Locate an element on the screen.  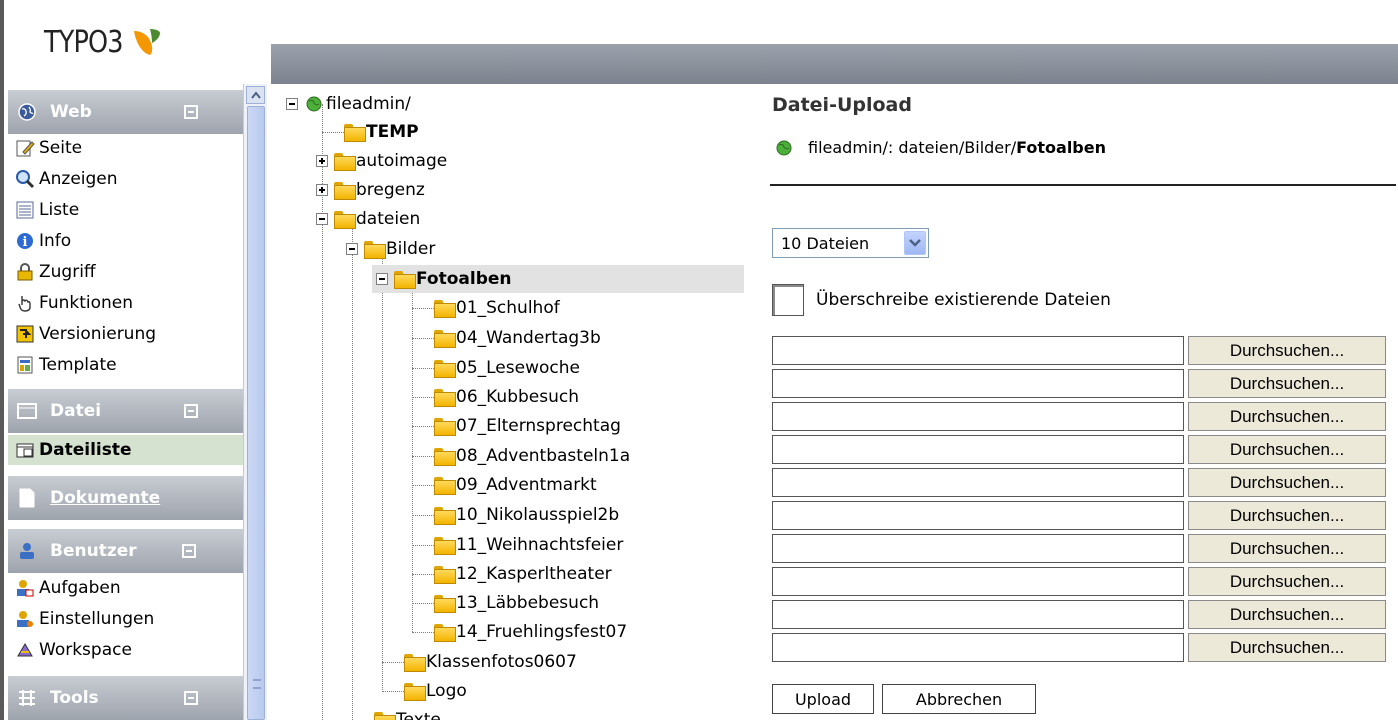
upload-button: Upload is located at coordinates (823, 699).